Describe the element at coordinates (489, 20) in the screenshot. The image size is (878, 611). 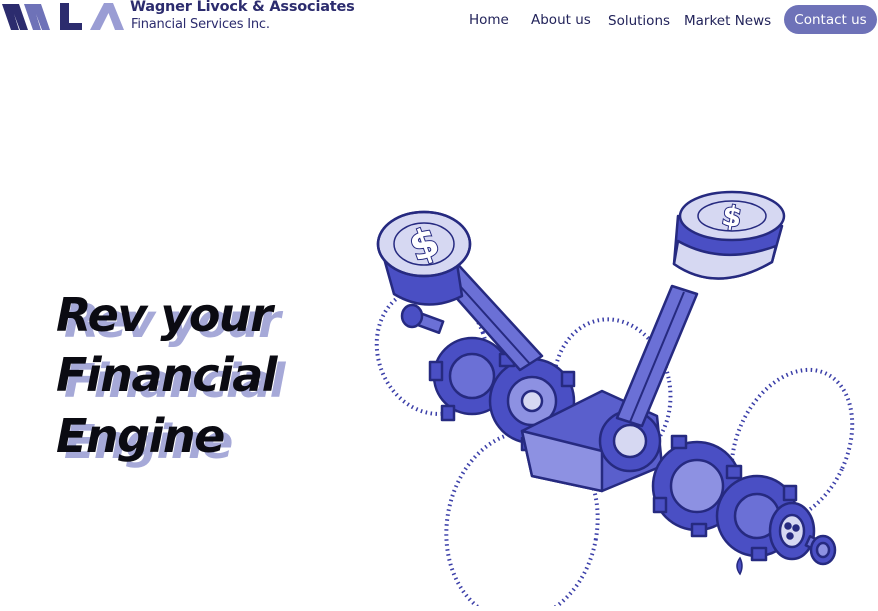
I see `nav-home: Home` at that location.